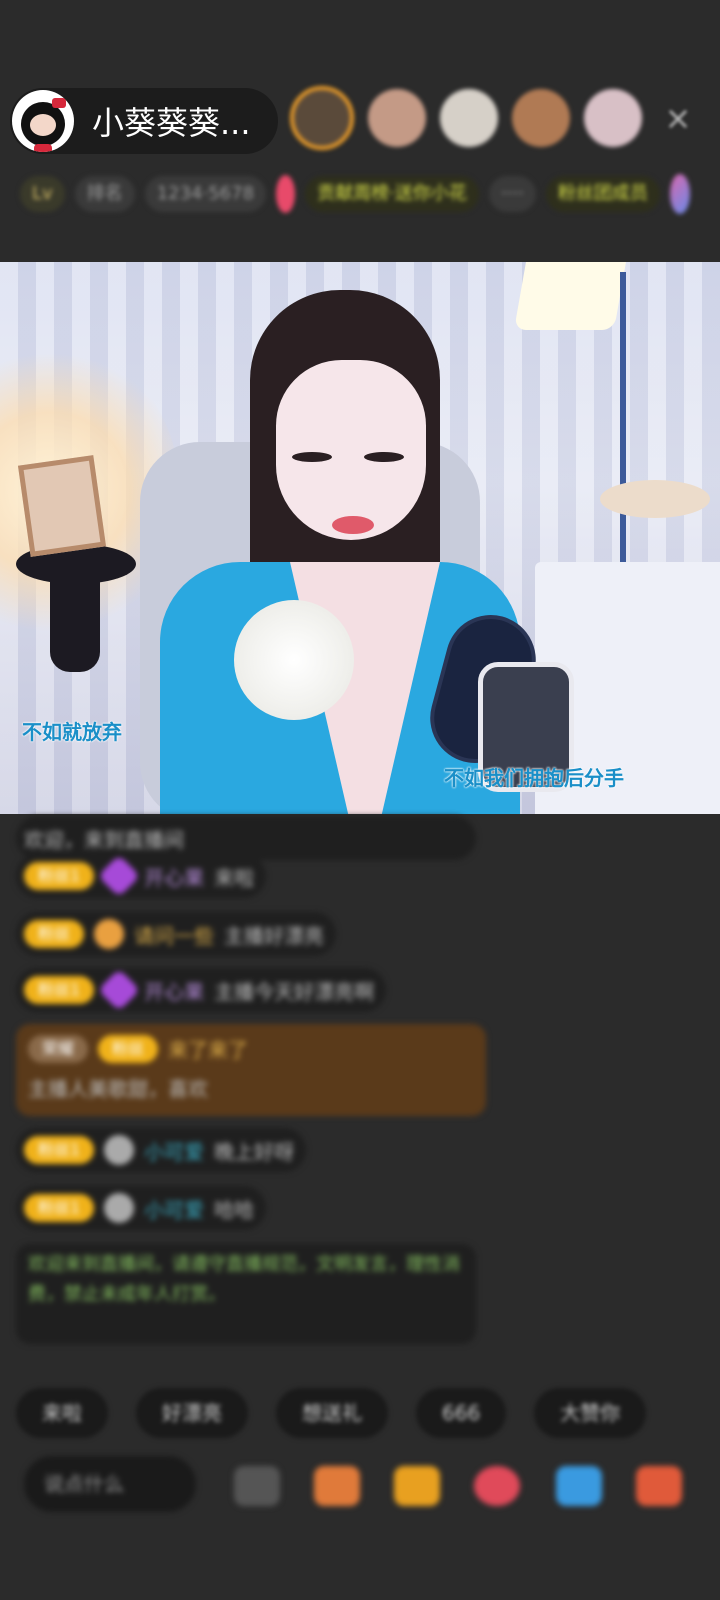 This screenshot has width=720, height=1600. What do you see at coordinates (274, 935) in the screenshot?
I see `message-text: 主播好漂亮` at bounding box center [274, 935].